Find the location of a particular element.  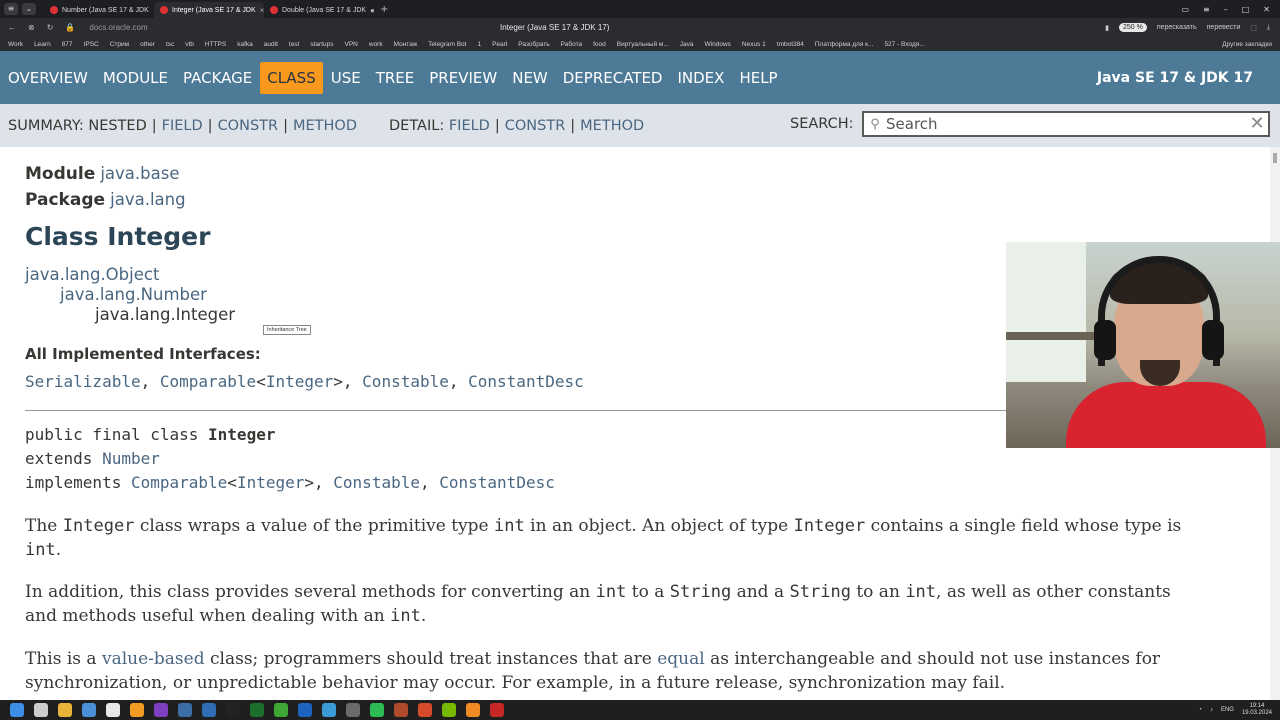

detail-constr-link: CONSTR is located at coordinates (535, 126).